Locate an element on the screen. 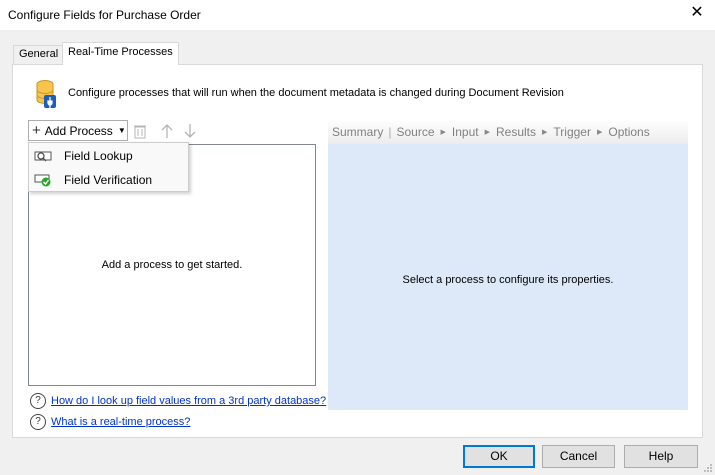 Image resolution: width=715 pixels, height=475 pixels. breadcrumb-trigger: Trigger is located at coordinates (572, 132).